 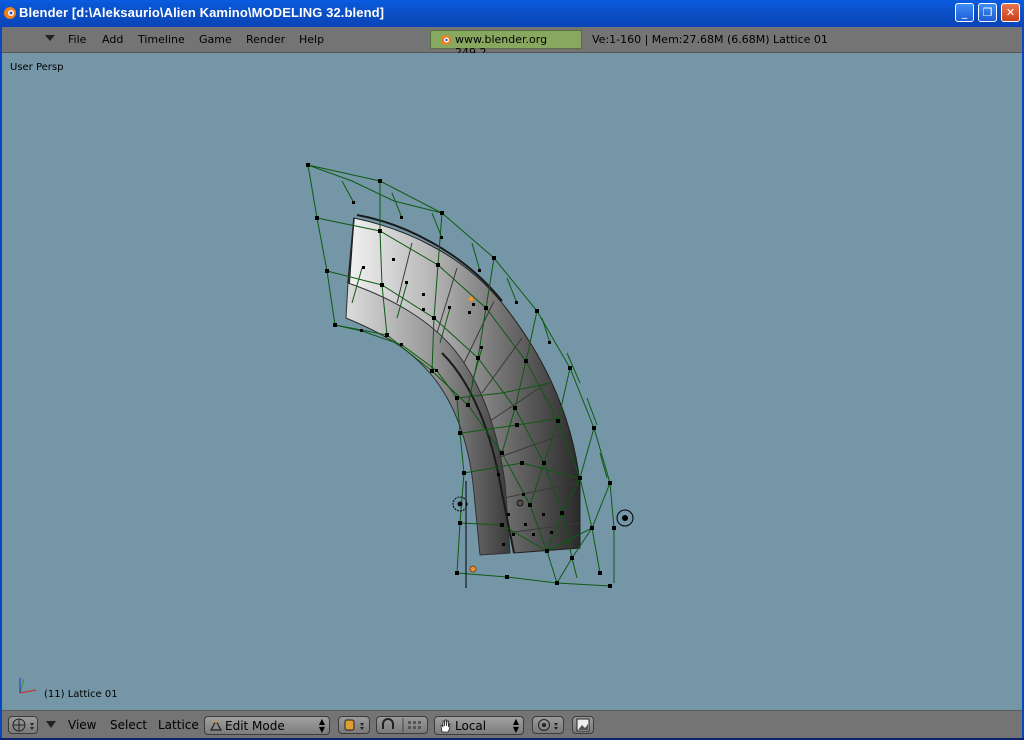 I want to click on draw-type-button, so click(x=354, y=725).